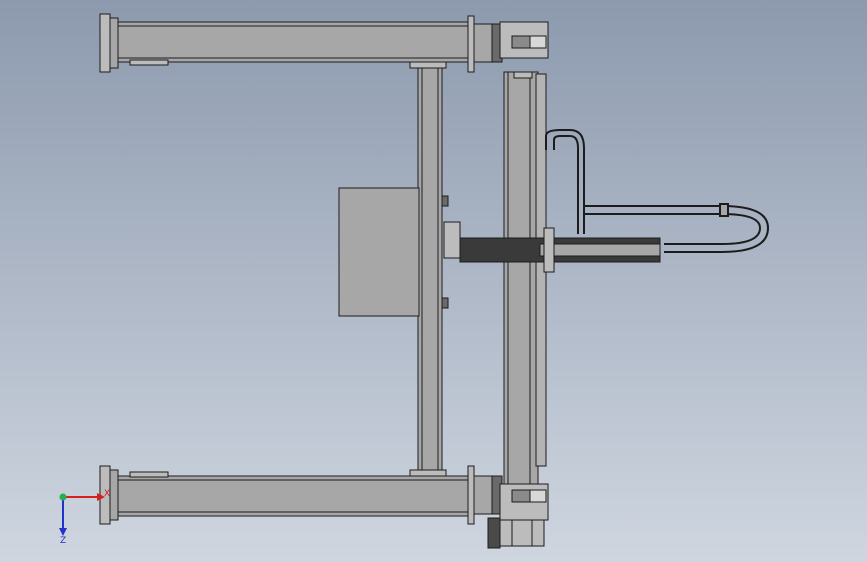 The image size is (867, 562). Describe the element at coordinates (379, 252) in the screenshot. I see `control-box` at that location.